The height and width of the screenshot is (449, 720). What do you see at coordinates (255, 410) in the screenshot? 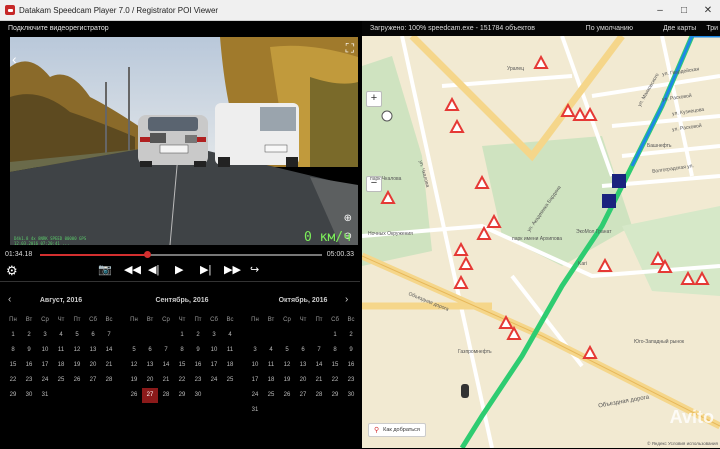
I see `calendar-day: 31` at bounding box center [255, 410].